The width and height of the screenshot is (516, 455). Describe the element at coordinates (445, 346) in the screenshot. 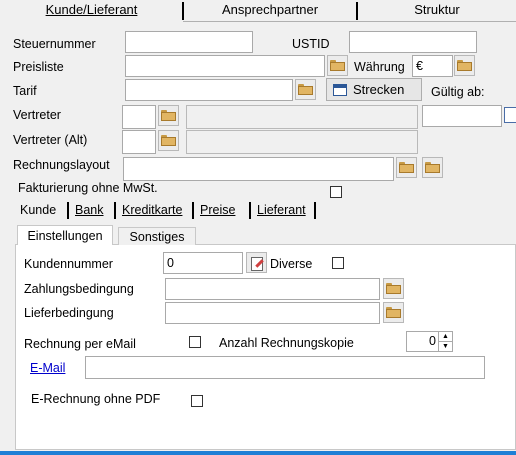

I see `spin-down-icon: ▼` at that location.